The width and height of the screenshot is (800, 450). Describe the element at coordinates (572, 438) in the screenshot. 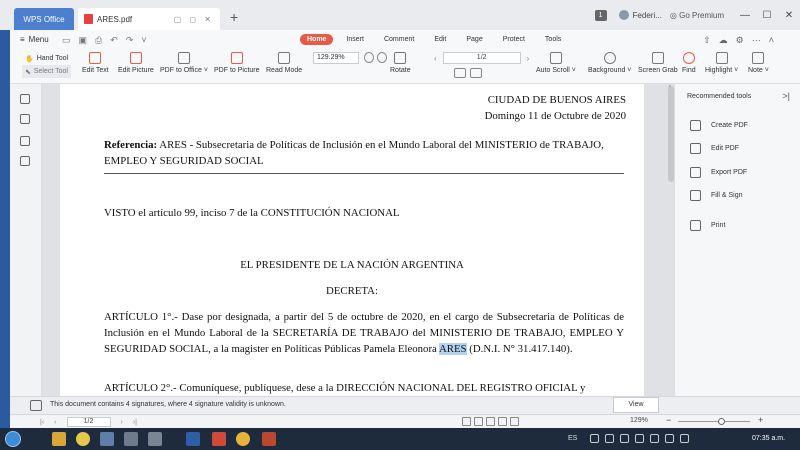

I see `language-indicator: ES` at that location.